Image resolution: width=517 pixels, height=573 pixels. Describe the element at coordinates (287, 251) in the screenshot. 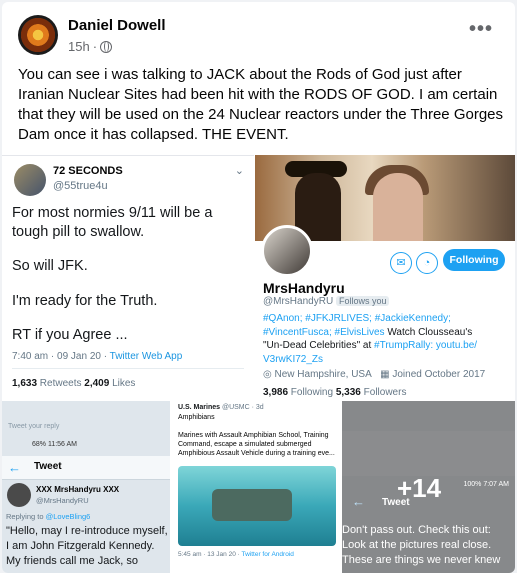

I see `profile-avatar` at that location.